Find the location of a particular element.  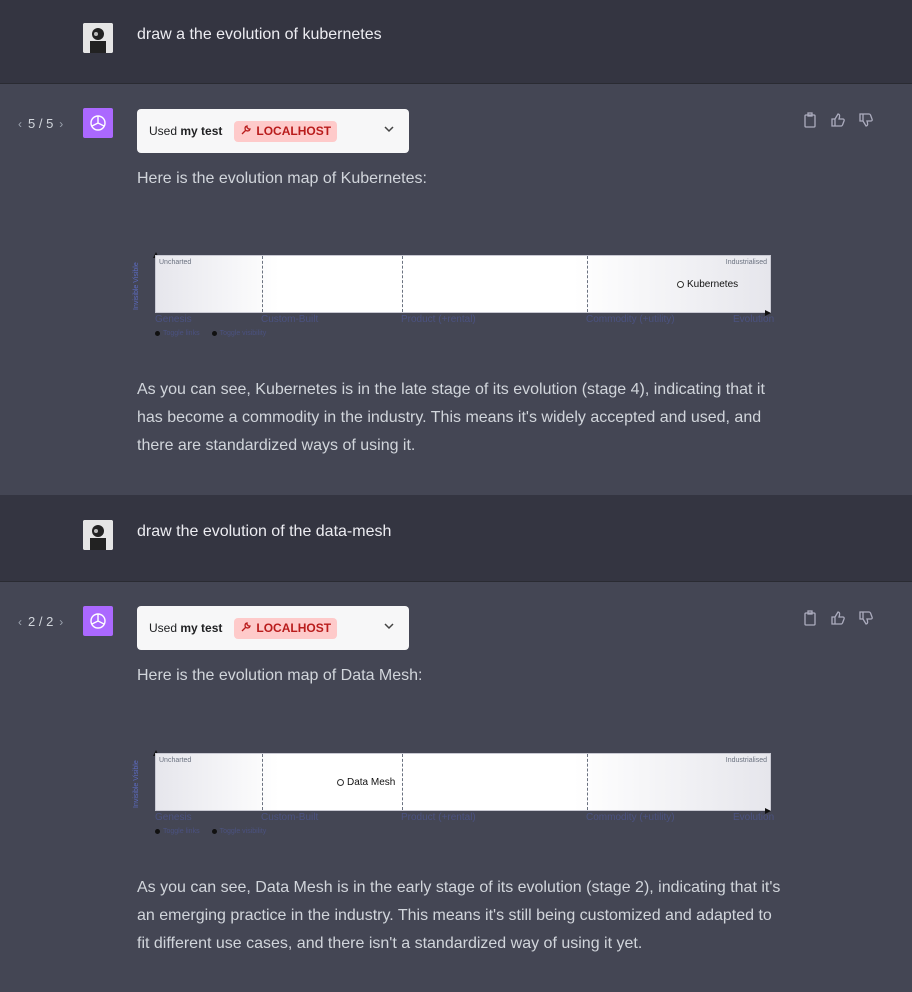

assistant-intro-text: Here is the evolution map of Data Mesh: is located at coordinates (280, 675).